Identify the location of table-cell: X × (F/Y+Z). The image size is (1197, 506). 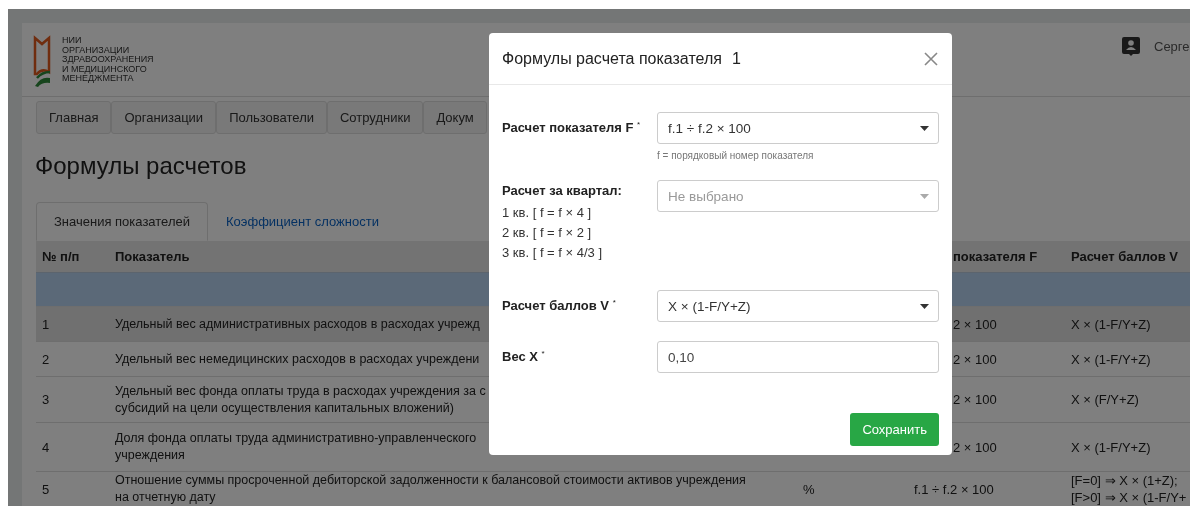
(1105, 399).